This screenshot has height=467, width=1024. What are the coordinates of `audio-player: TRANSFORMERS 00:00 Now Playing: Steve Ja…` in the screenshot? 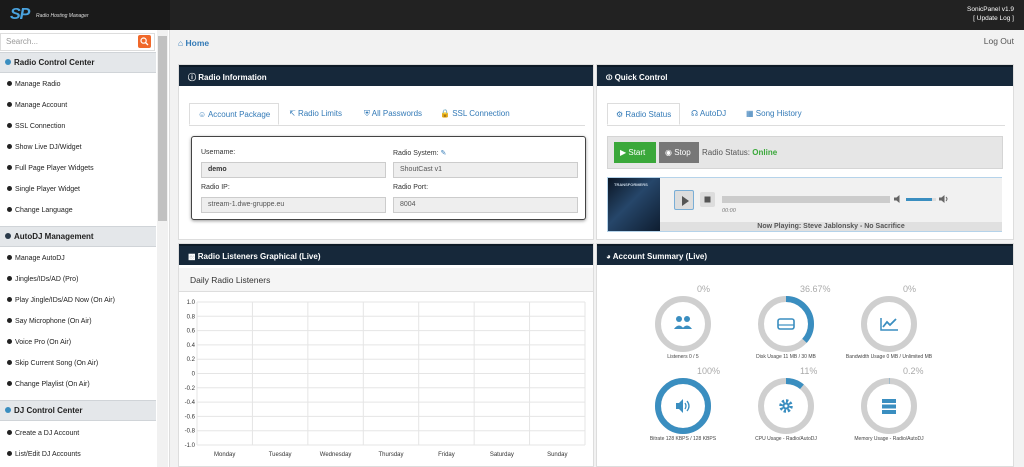 It's located at (804, 204).